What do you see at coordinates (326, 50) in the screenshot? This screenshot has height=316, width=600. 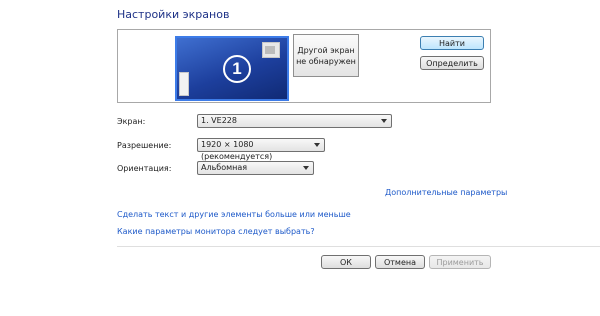 I see `monitor-2-label-line1: Другой экран` at bounding box center [326, 50].